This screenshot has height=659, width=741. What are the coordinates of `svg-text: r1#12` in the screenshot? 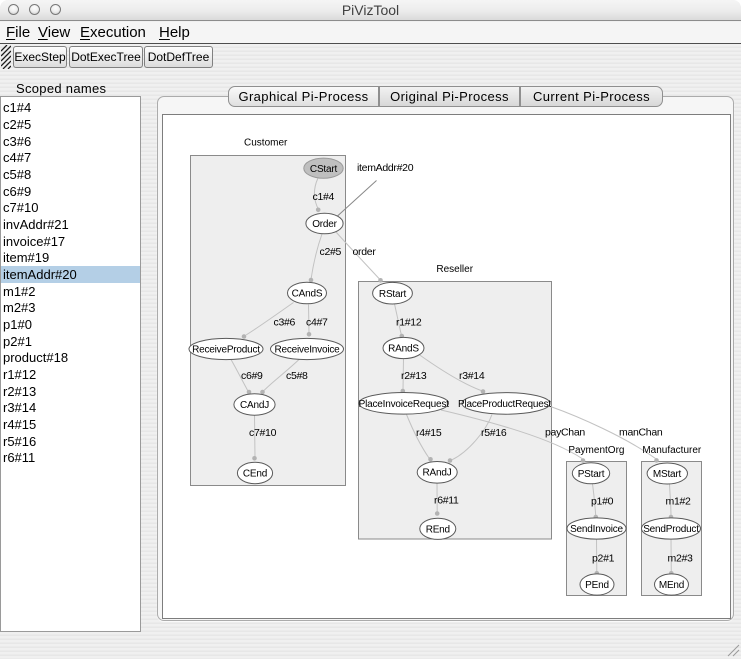 It's located at (409, 323).